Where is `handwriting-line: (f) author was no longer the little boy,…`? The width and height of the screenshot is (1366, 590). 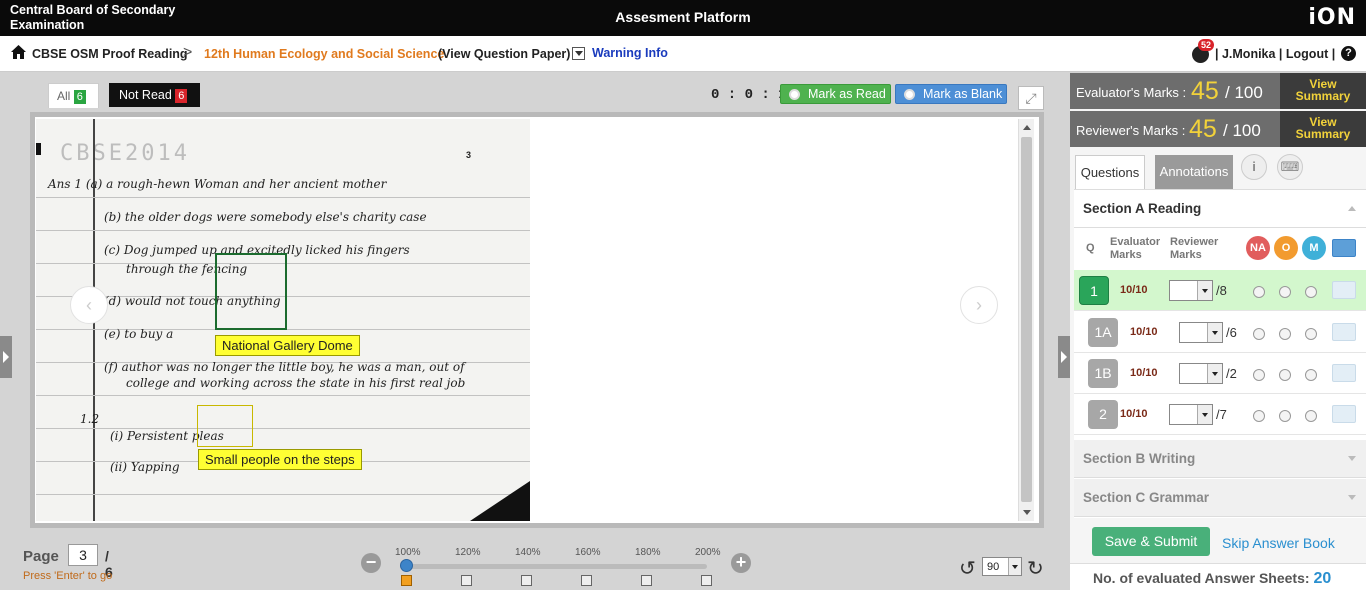 handwriting-line: (f) author was no longer the little boy,… is located at coordinates (284, 367).